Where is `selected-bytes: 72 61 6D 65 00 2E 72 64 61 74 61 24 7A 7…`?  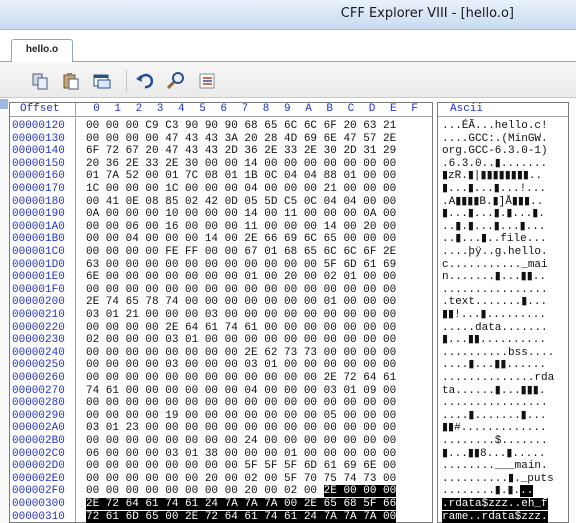 selected-bytes: 72 61 6D 65 00 2E 72 64 61 74 61 24 7A 7… is located at coordinates (241, 516).